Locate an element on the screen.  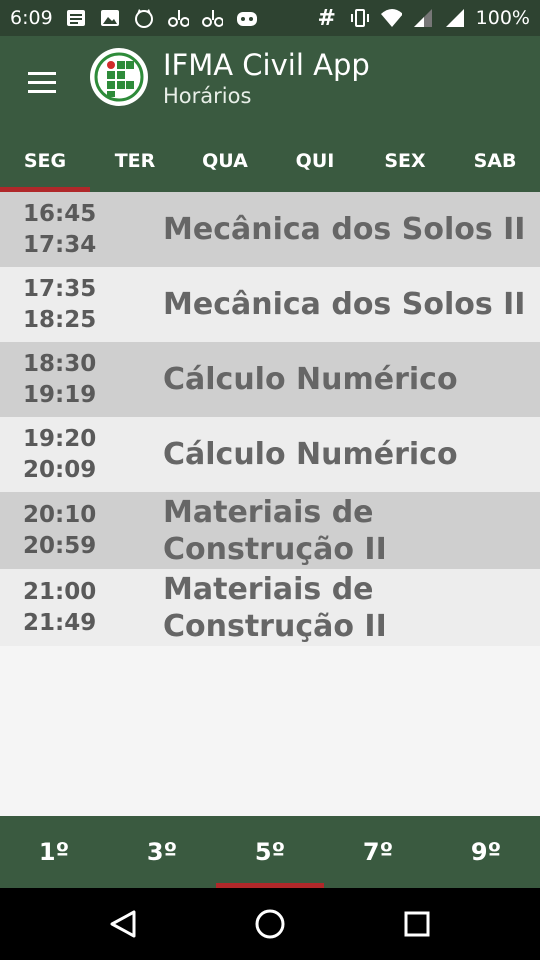
schedule-row: 20:10 20:59 Materiais de Construção II is located at coordinates (270, 530).